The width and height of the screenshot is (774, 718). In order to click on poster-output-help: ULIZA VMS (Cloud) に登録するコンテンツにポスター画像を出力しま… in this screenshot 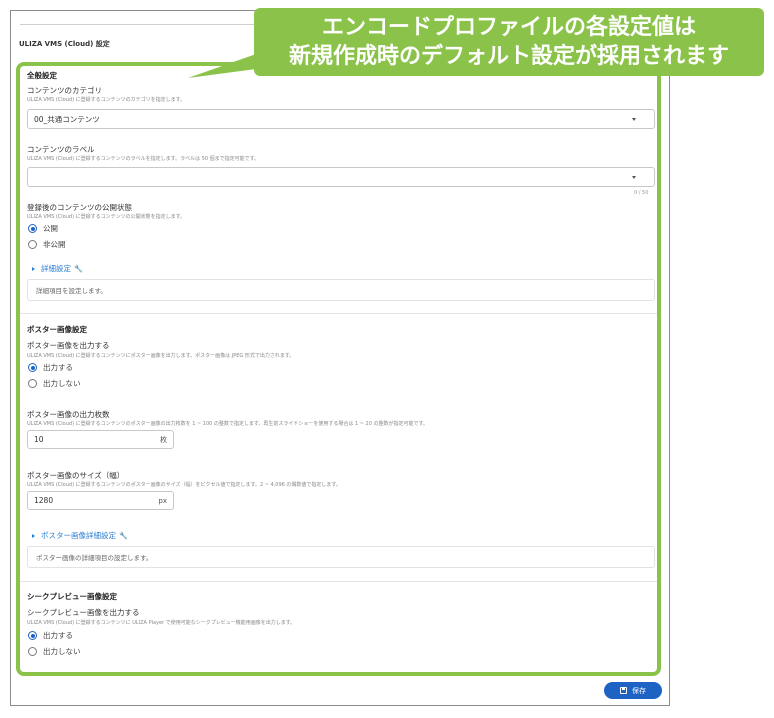, I will do `click(161, 356)`.